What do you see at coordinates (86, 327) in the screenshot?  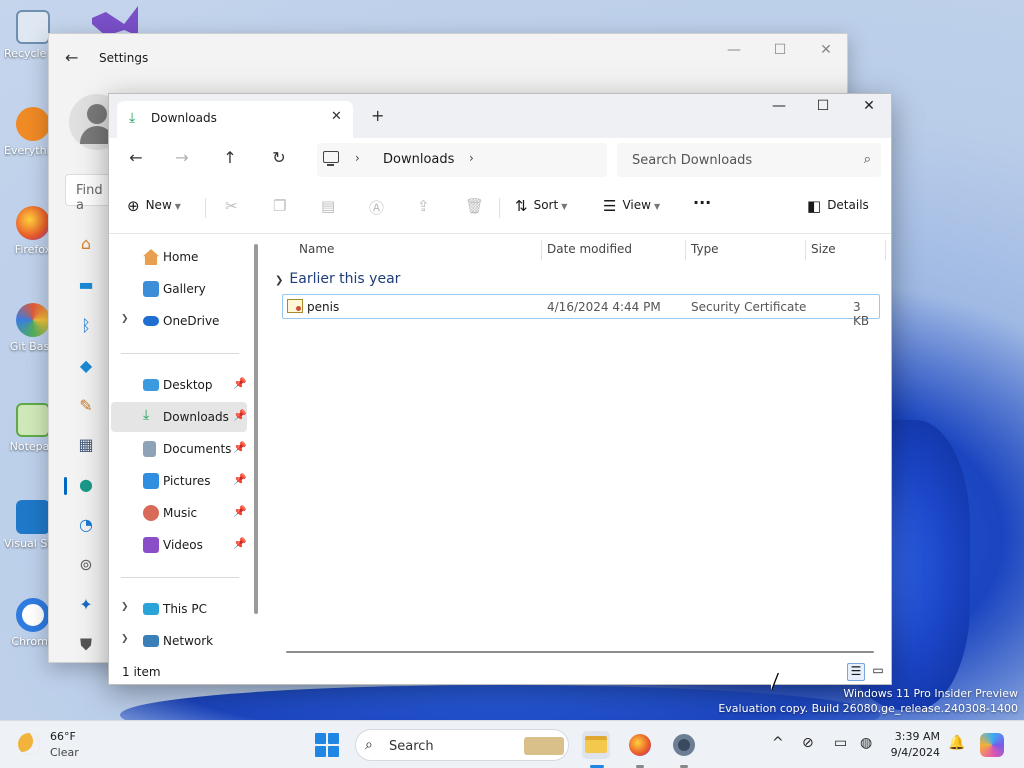 I see `bluetooth-icon: ᛒ` at bounding box center [86, 327].